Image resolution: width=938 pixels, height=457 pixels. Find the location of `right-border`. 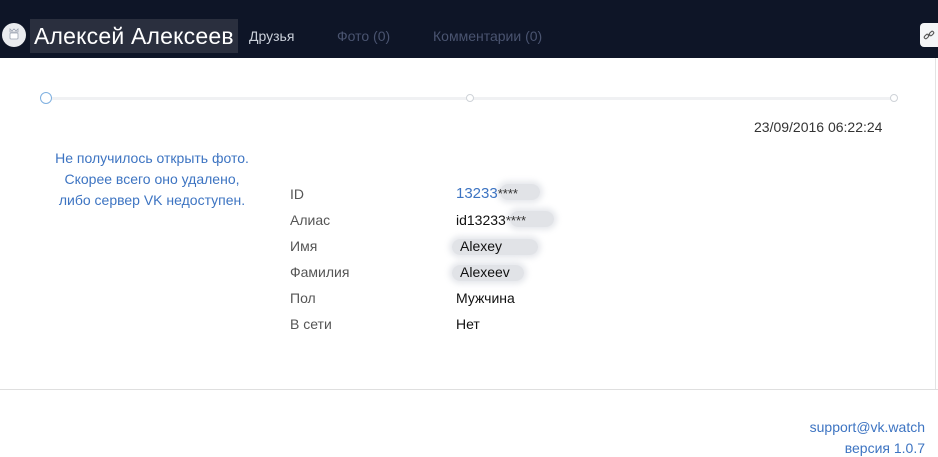

right-border is located at coordinates (935, 224).